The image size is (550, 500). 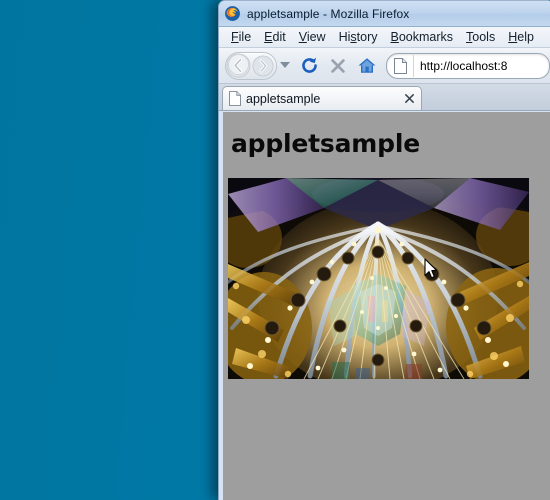 What do you see at coordinates (384, 66) in the screenshot?
I see `navigation-toolbar: http://localhost:8` at bounding box center [384, 66].